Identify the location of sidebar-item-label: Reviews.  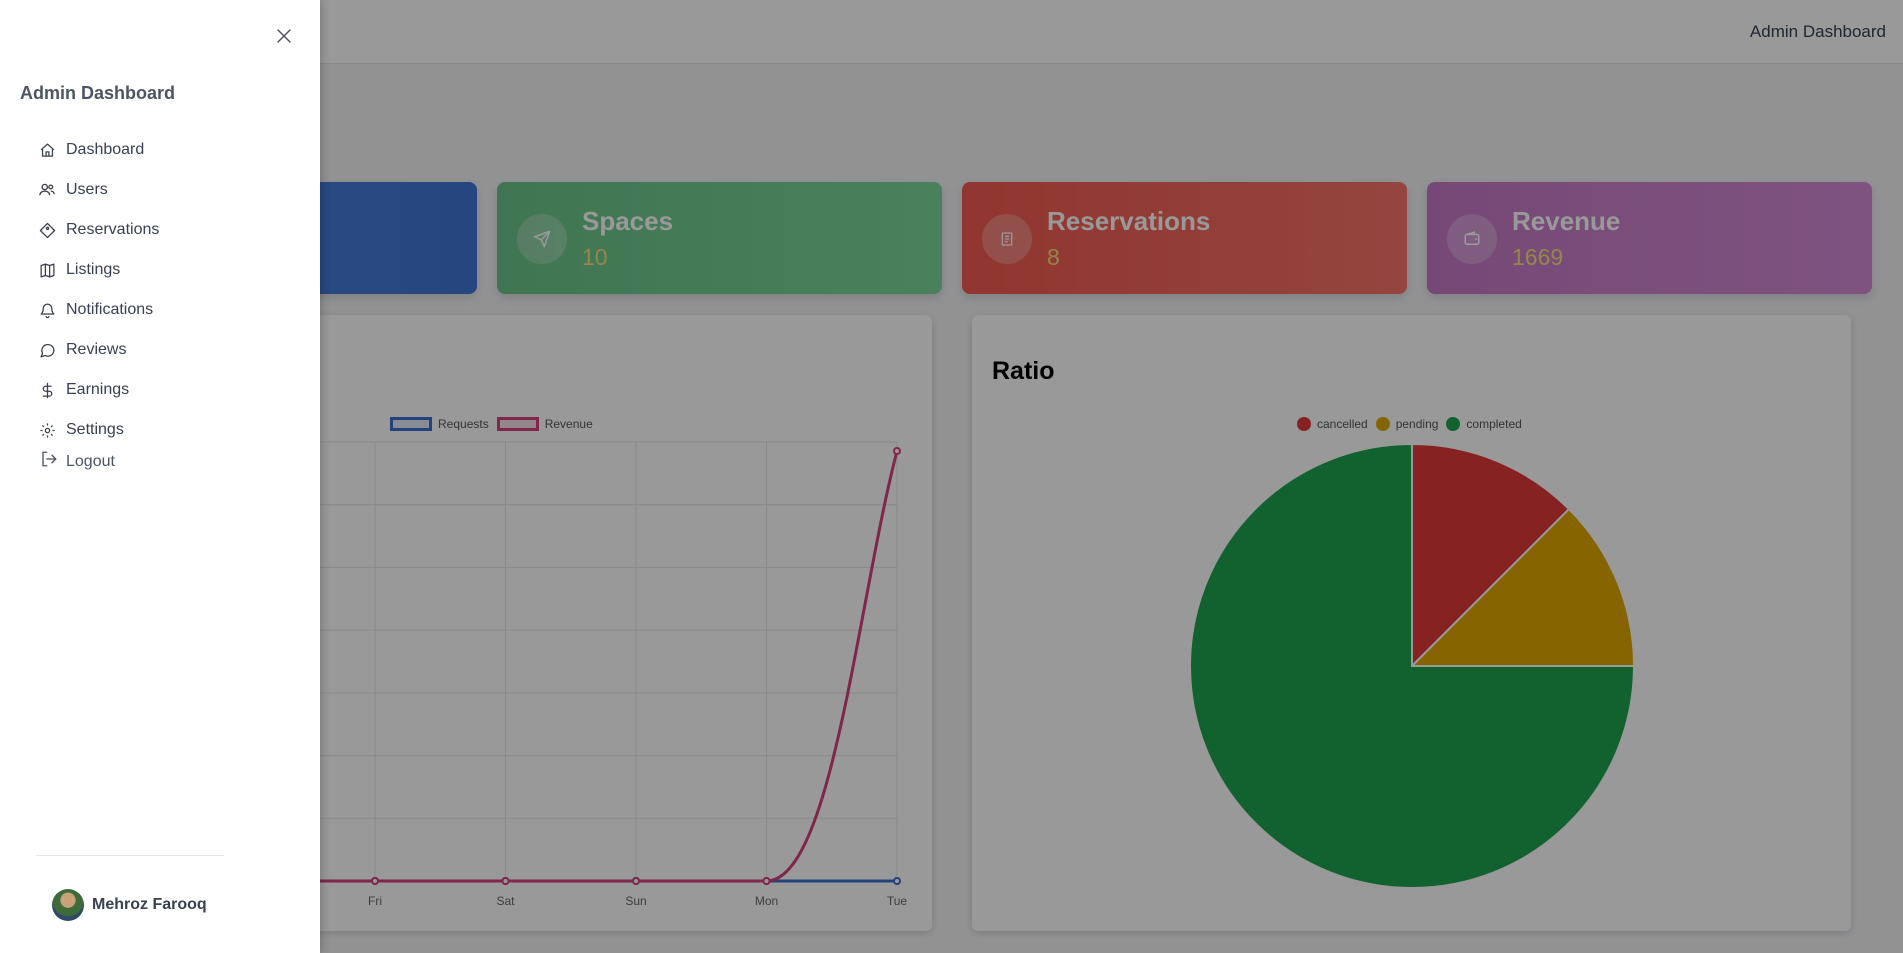
(96, 349).